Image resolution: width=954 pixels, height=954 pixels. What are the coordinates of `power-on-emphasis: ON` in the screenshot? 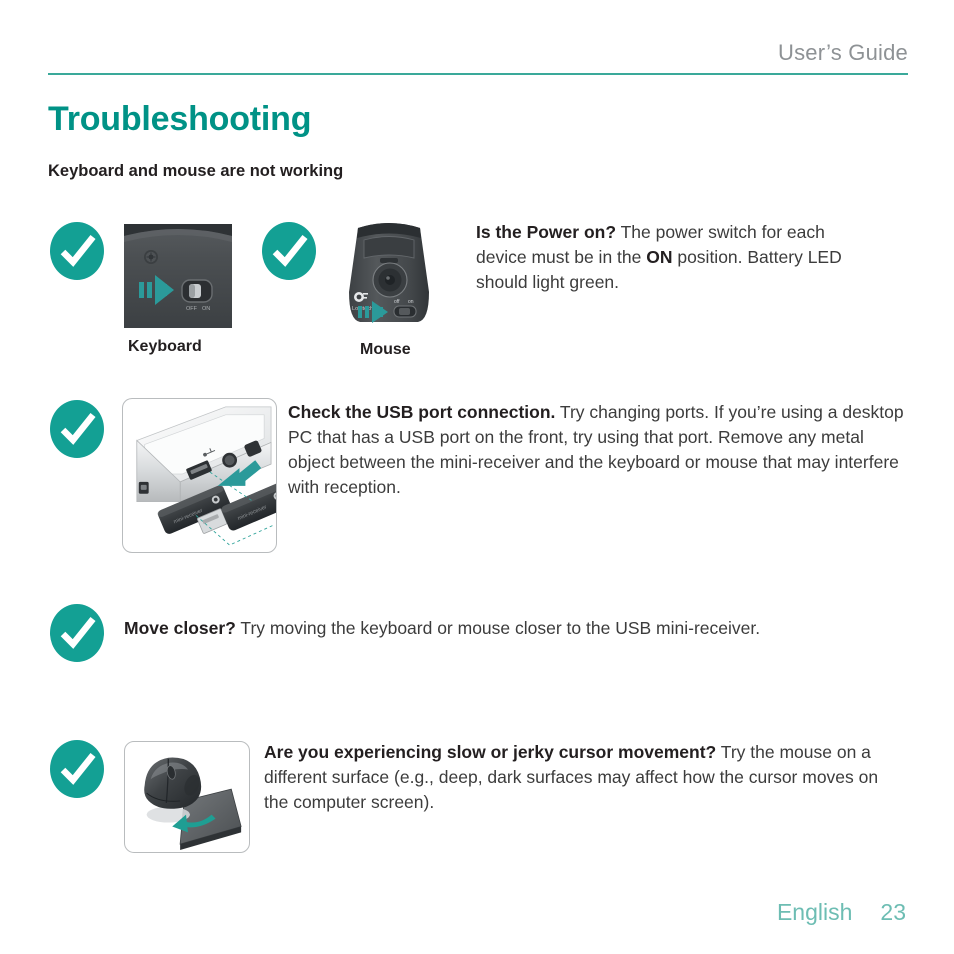 It's located at (659, 257).